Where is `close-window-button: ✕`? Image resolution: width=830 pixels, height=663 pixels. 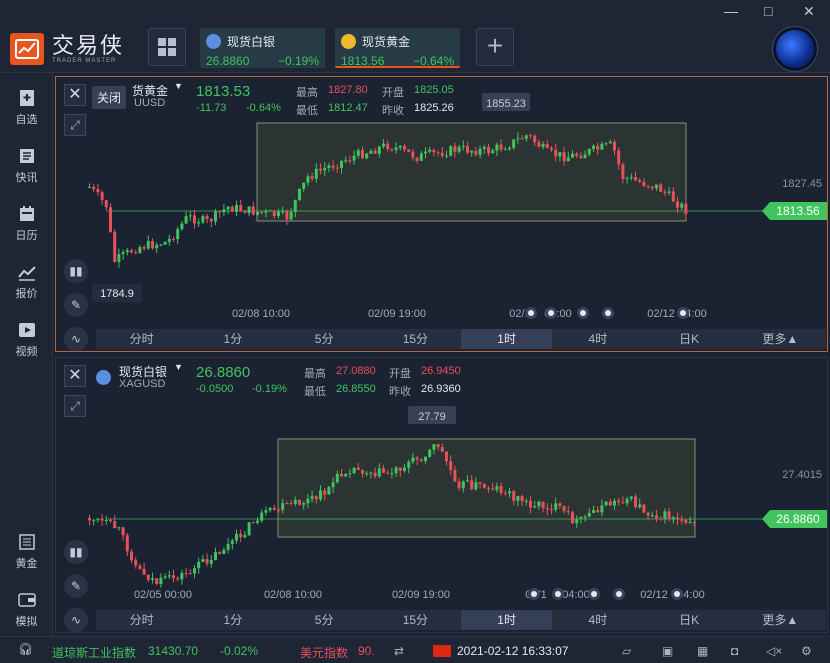
close-window-button: ✕ is located at coordinates (809, 11).